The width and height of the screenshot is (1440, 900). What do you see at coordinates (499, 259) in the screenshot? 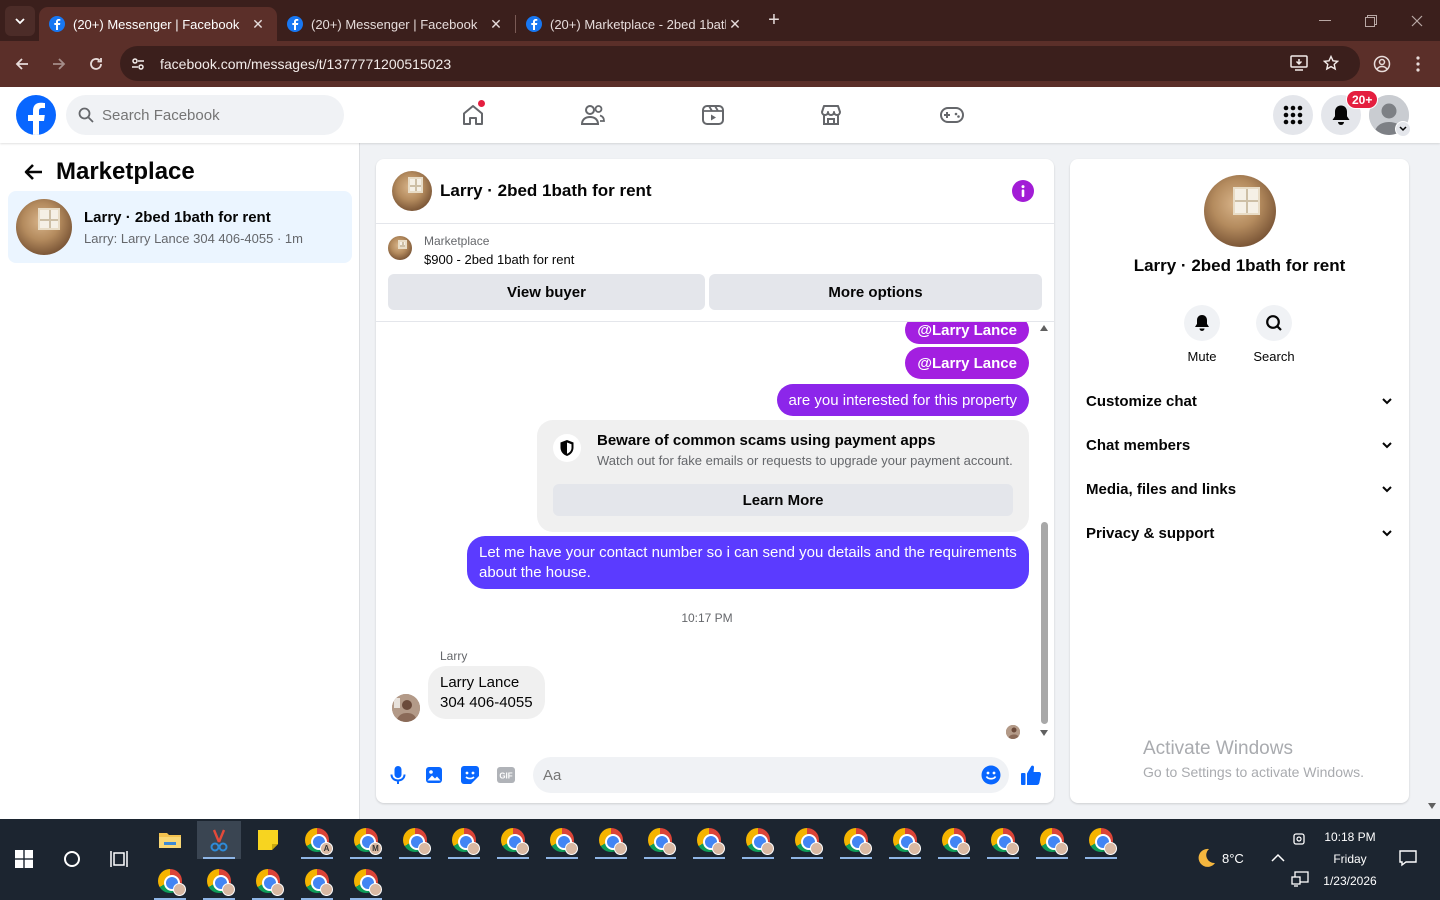
I see `listing-title: $900 - 2bed 1bath for rent` at bounding box center [499, 259].